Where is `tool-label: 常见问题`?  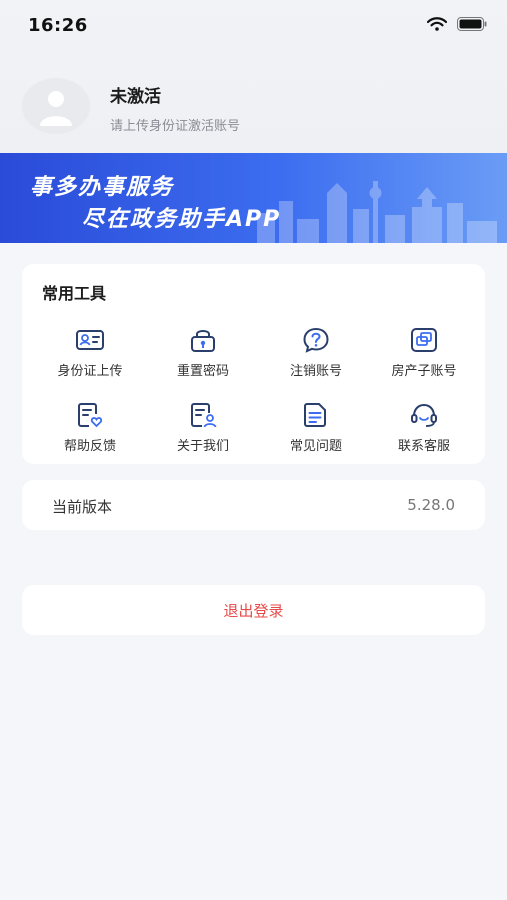
tool-label: 常见问题 is located at coordinates (315, 446).